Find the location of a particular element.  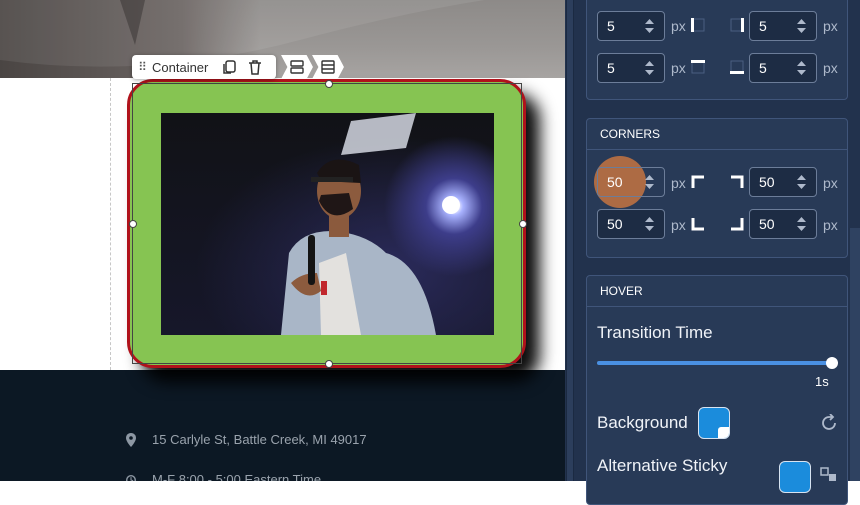

border-bottom-input: 5 is located at coordinates (783, 68).